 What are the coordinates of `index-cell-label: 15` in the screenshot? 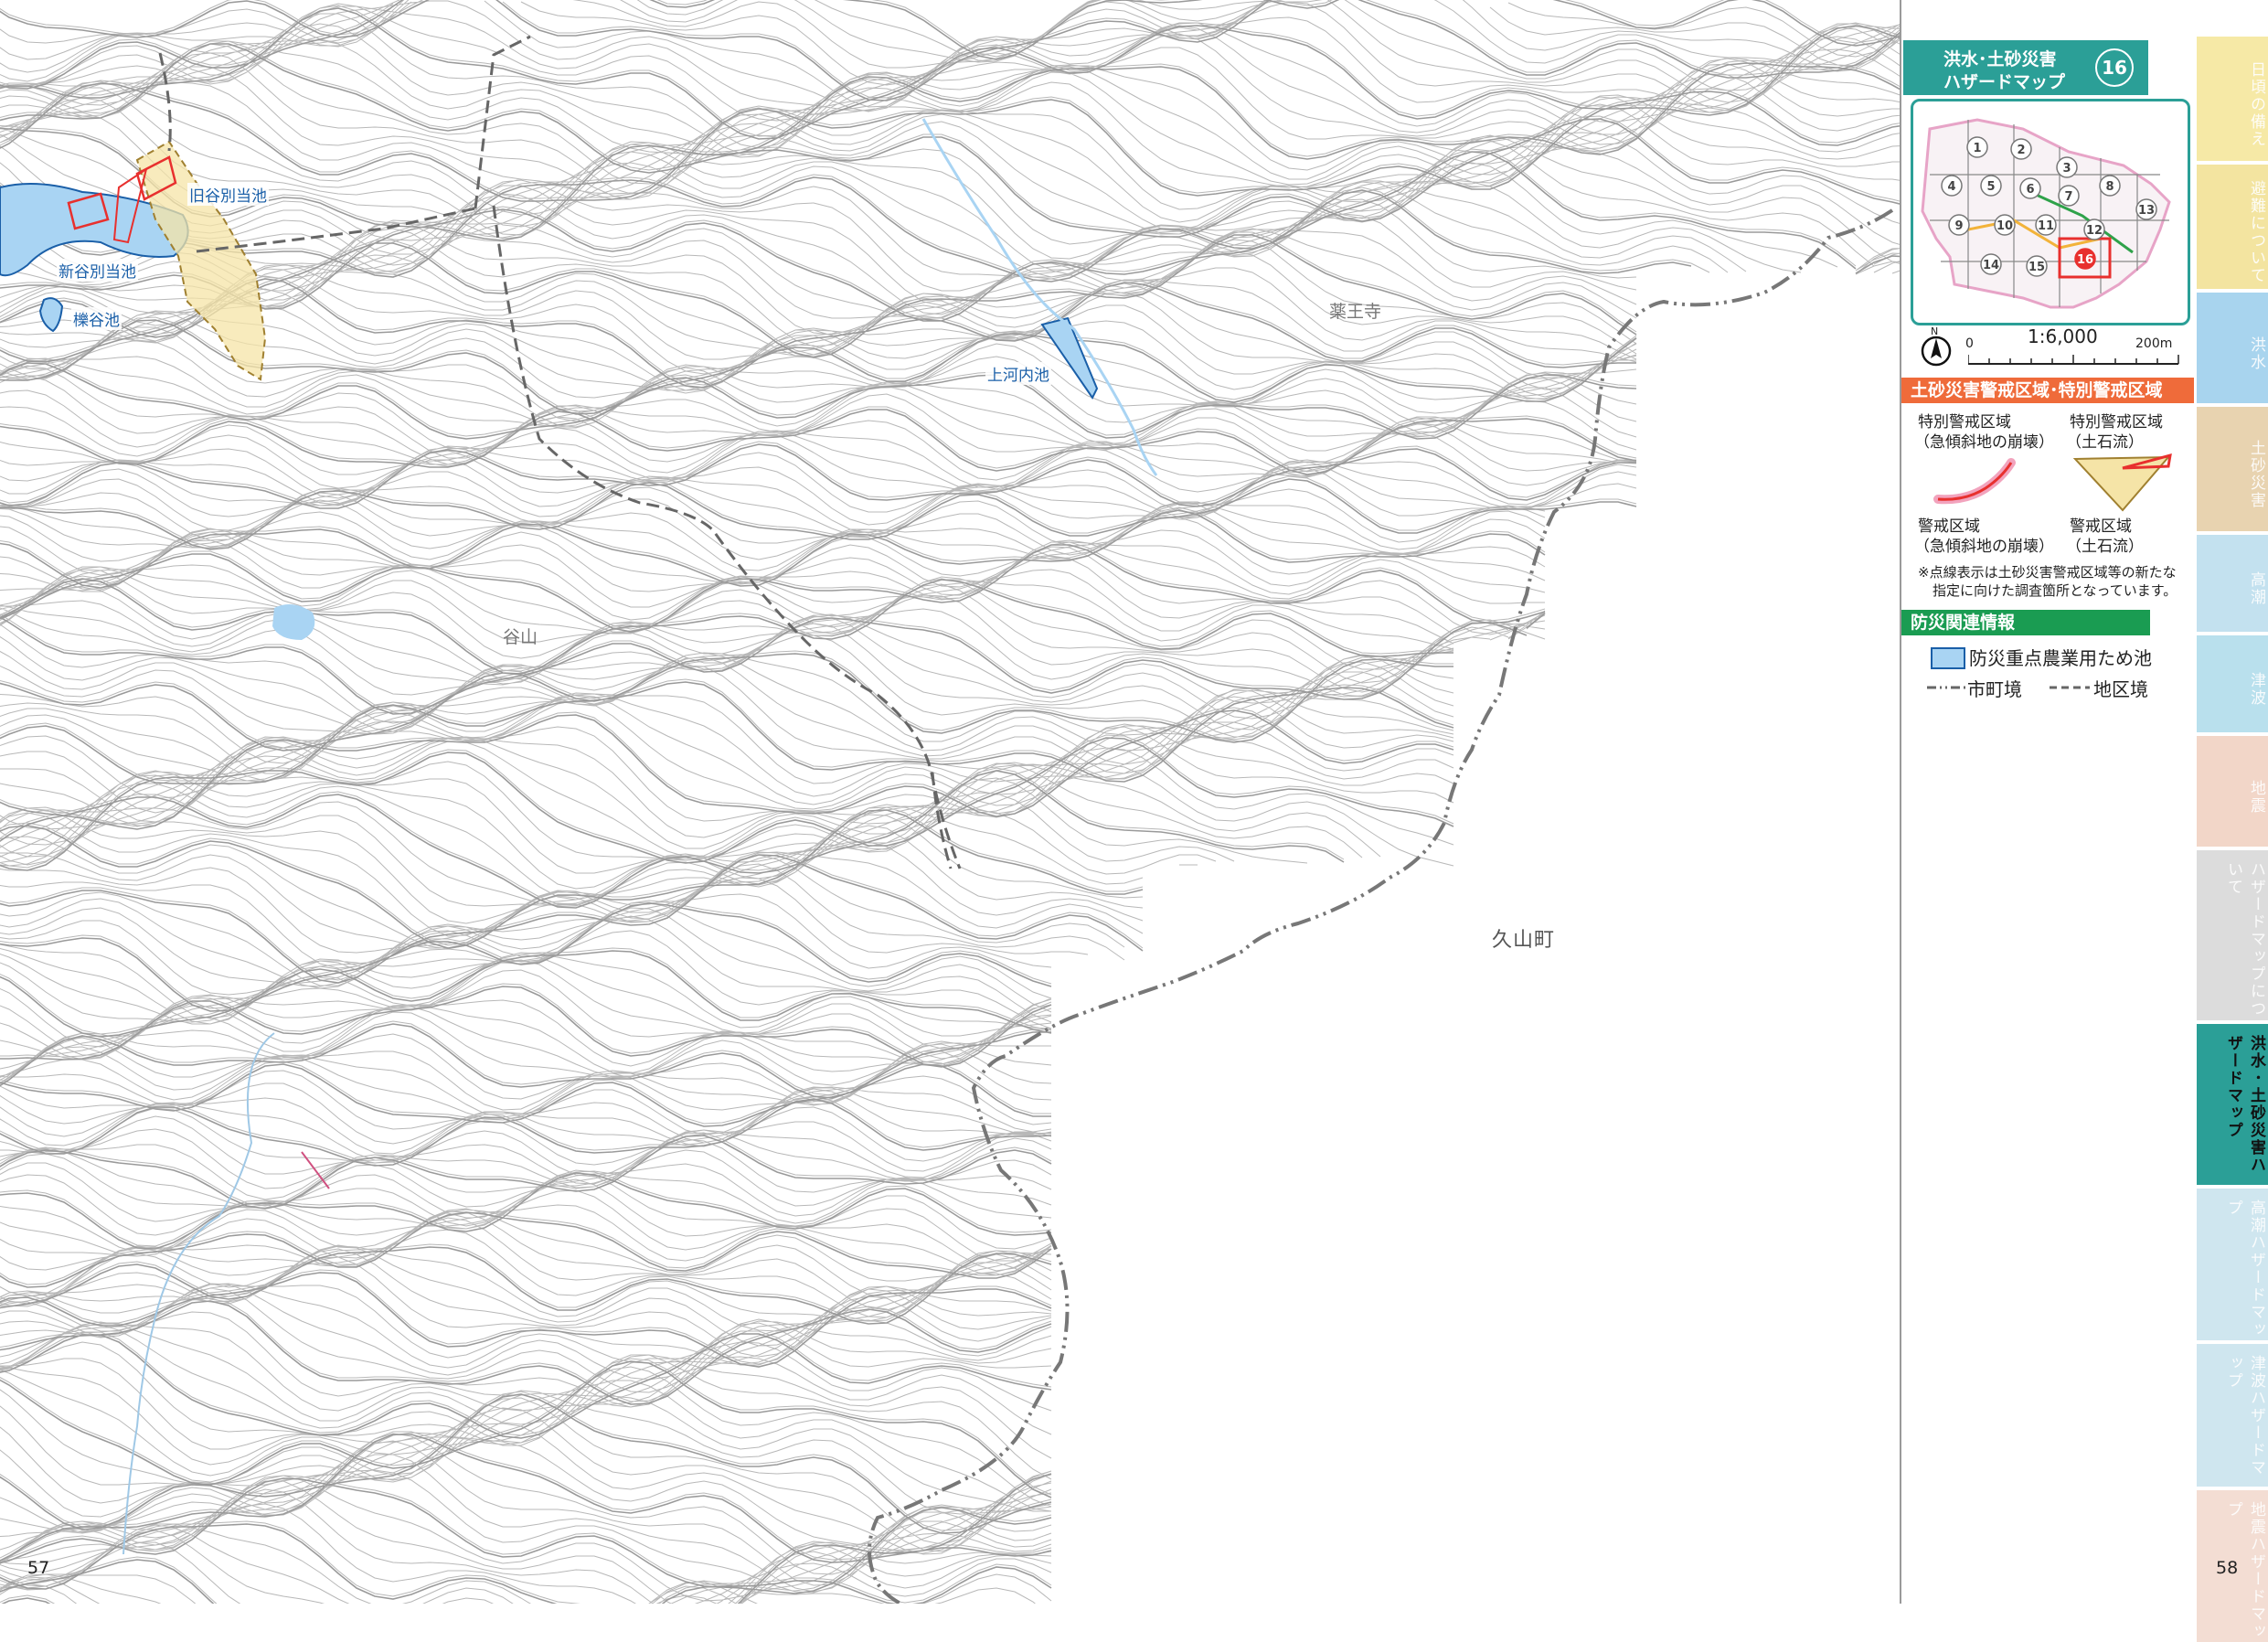 It's located at (2036, 267).